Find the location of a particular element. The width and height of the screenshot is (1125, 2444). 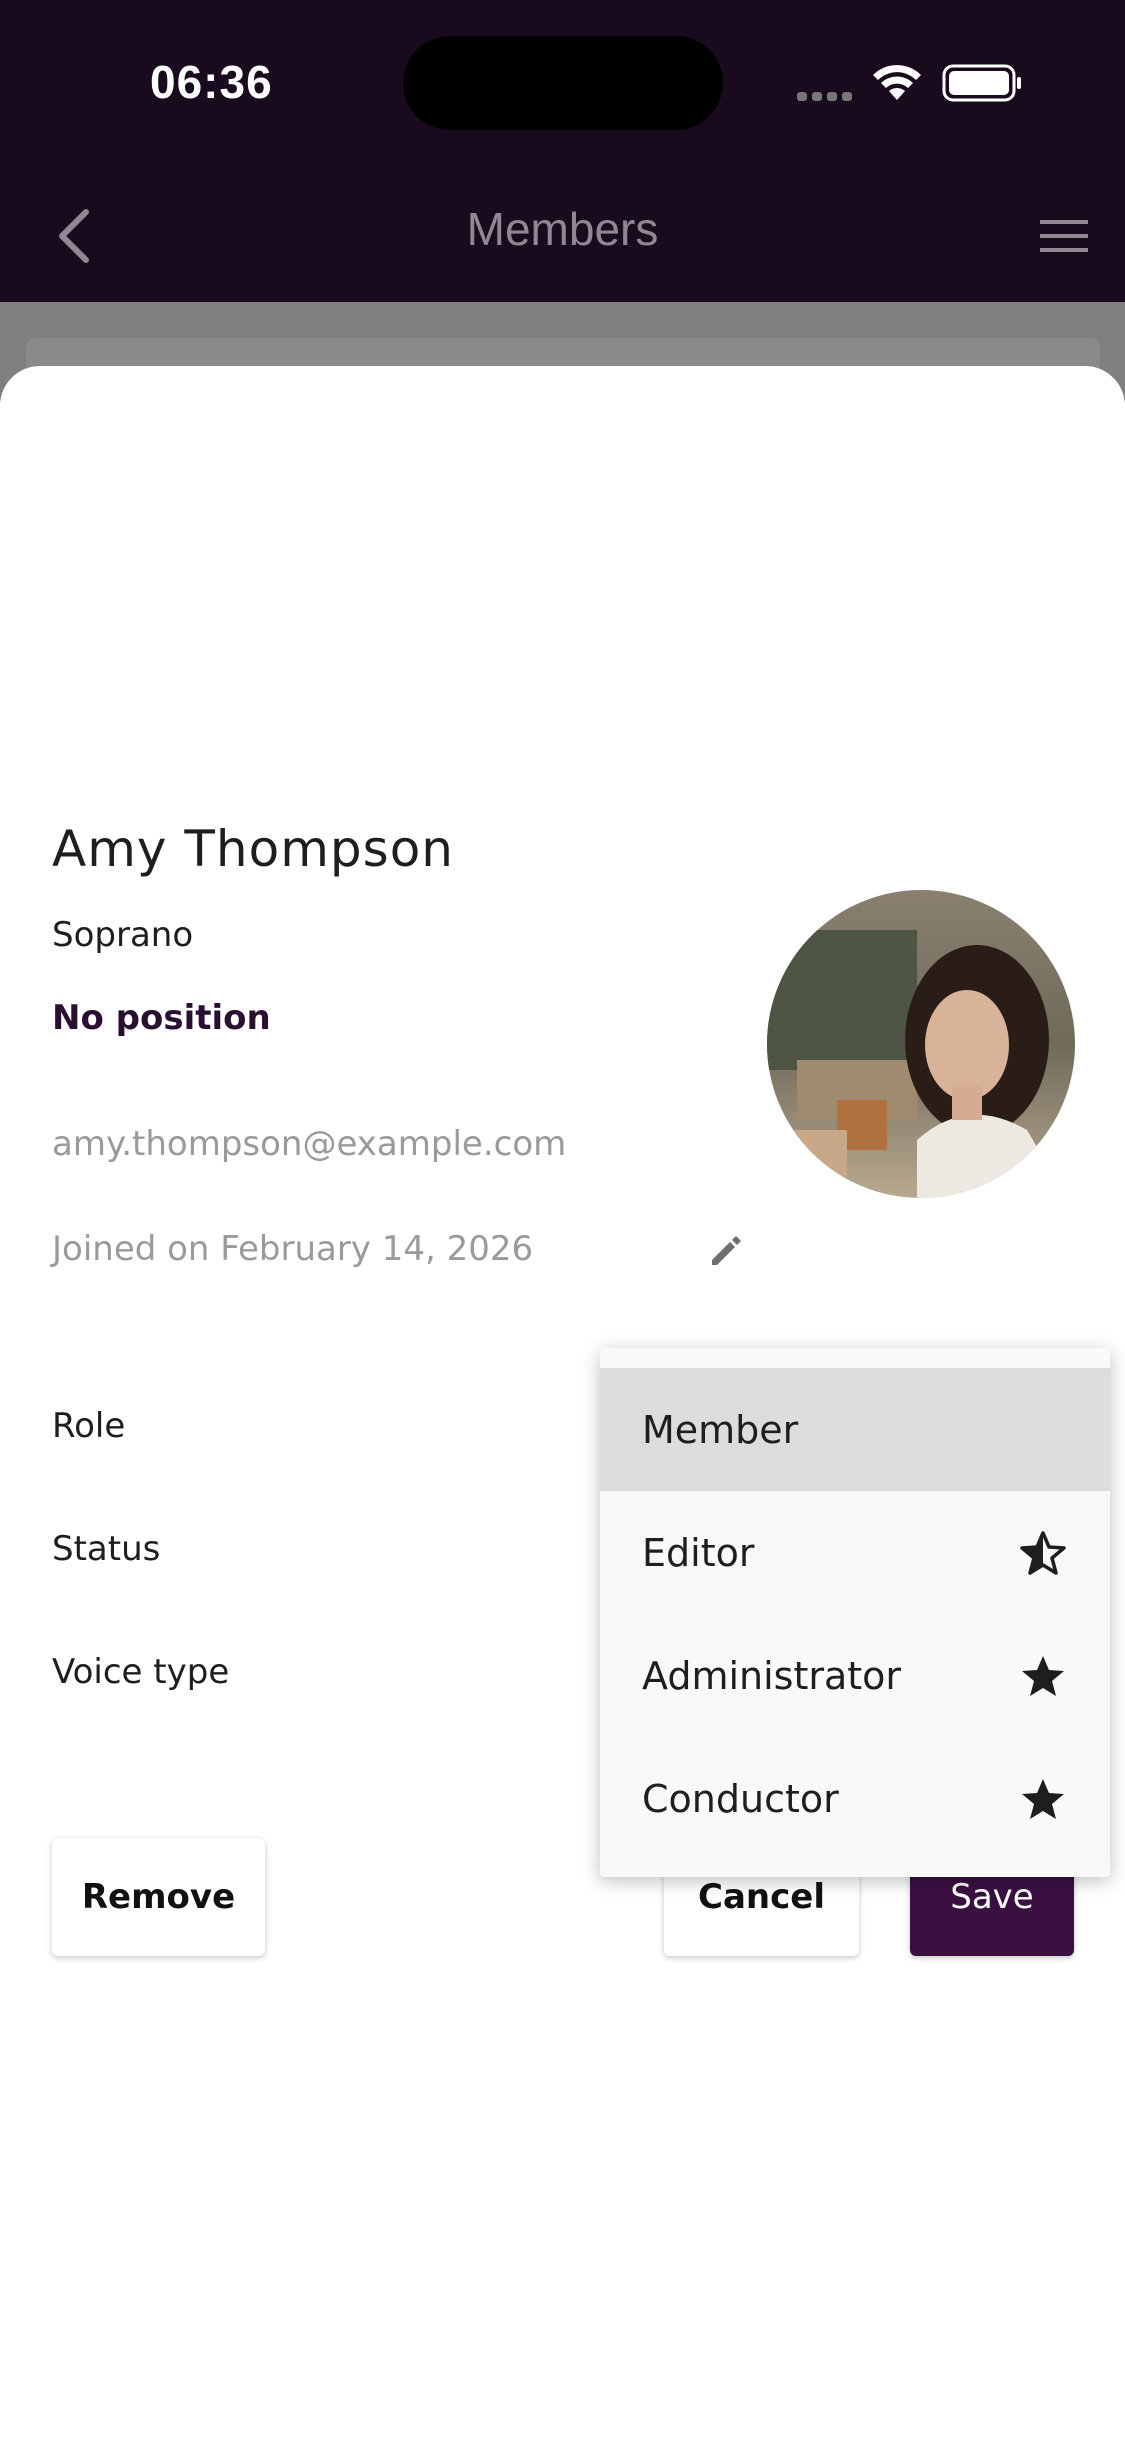

voice-type-label: Voice type is located at coordinates (141, 1672).